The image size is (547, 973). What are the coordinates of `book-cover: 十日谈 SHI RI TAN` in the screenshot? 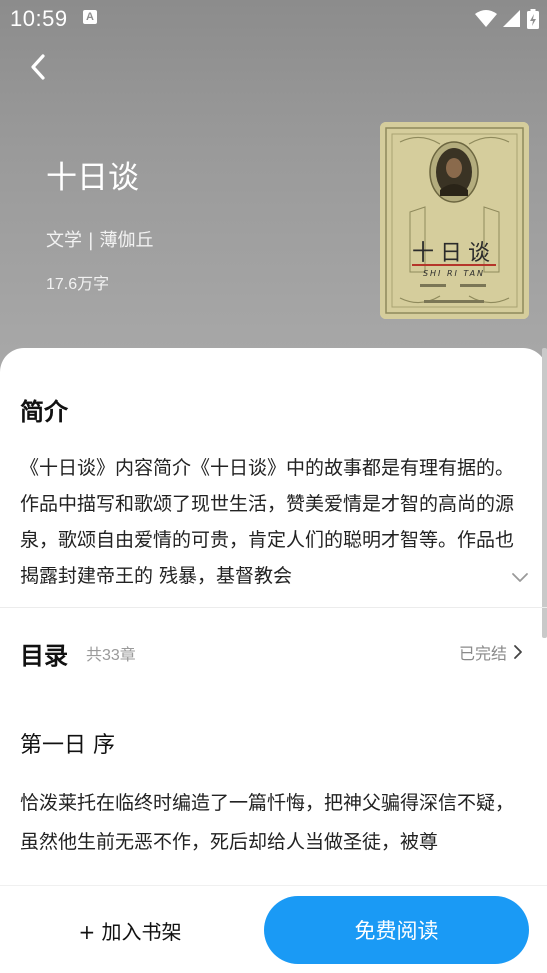 It's located at (454, 220).